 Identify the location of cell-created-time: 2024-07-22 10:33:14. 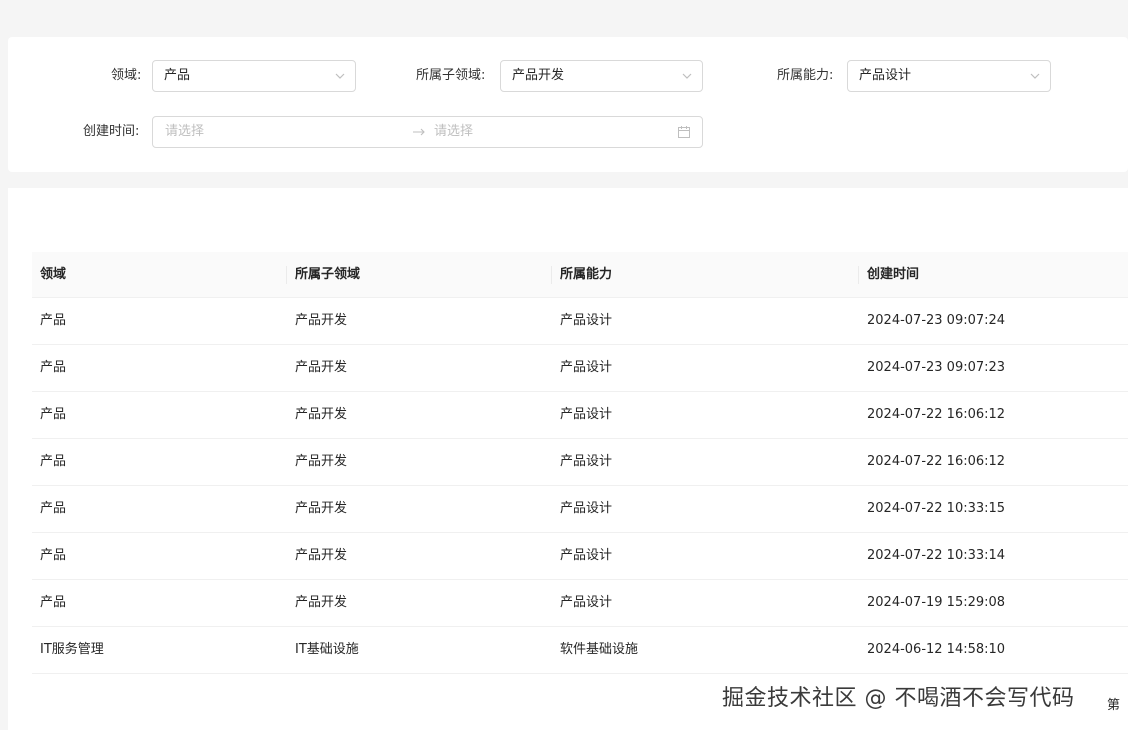
(936, 555).